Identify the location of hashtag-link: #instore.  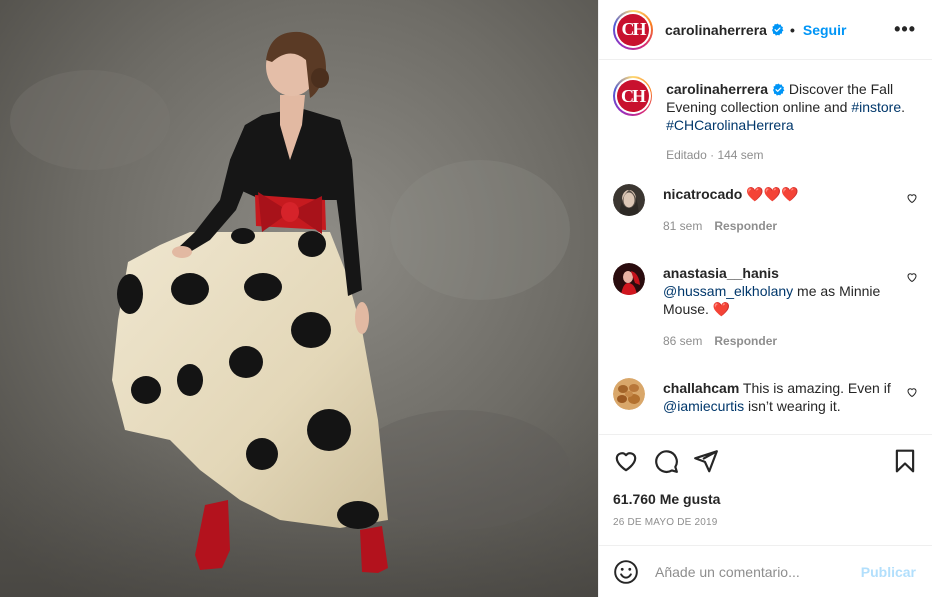
(876, 107).